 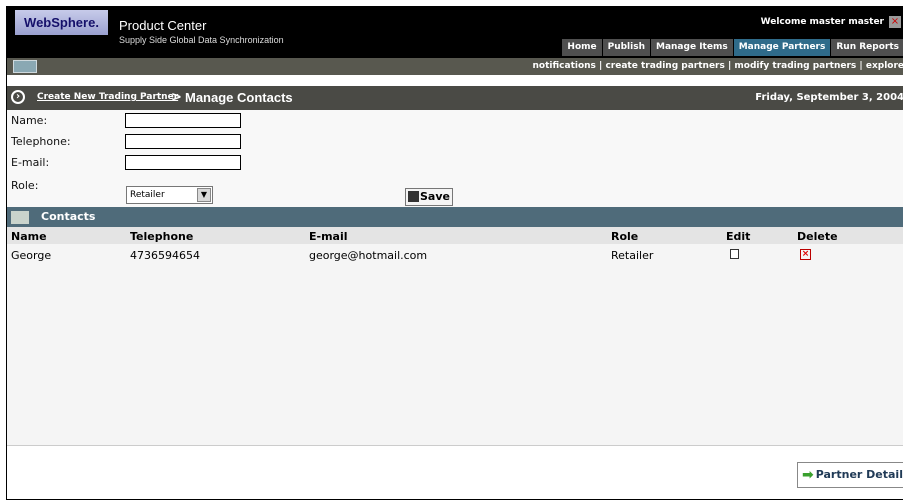 What do you see at coordinates (183, 120) in the screenshot?
I see `name-input` at bounding box center [183, 120].